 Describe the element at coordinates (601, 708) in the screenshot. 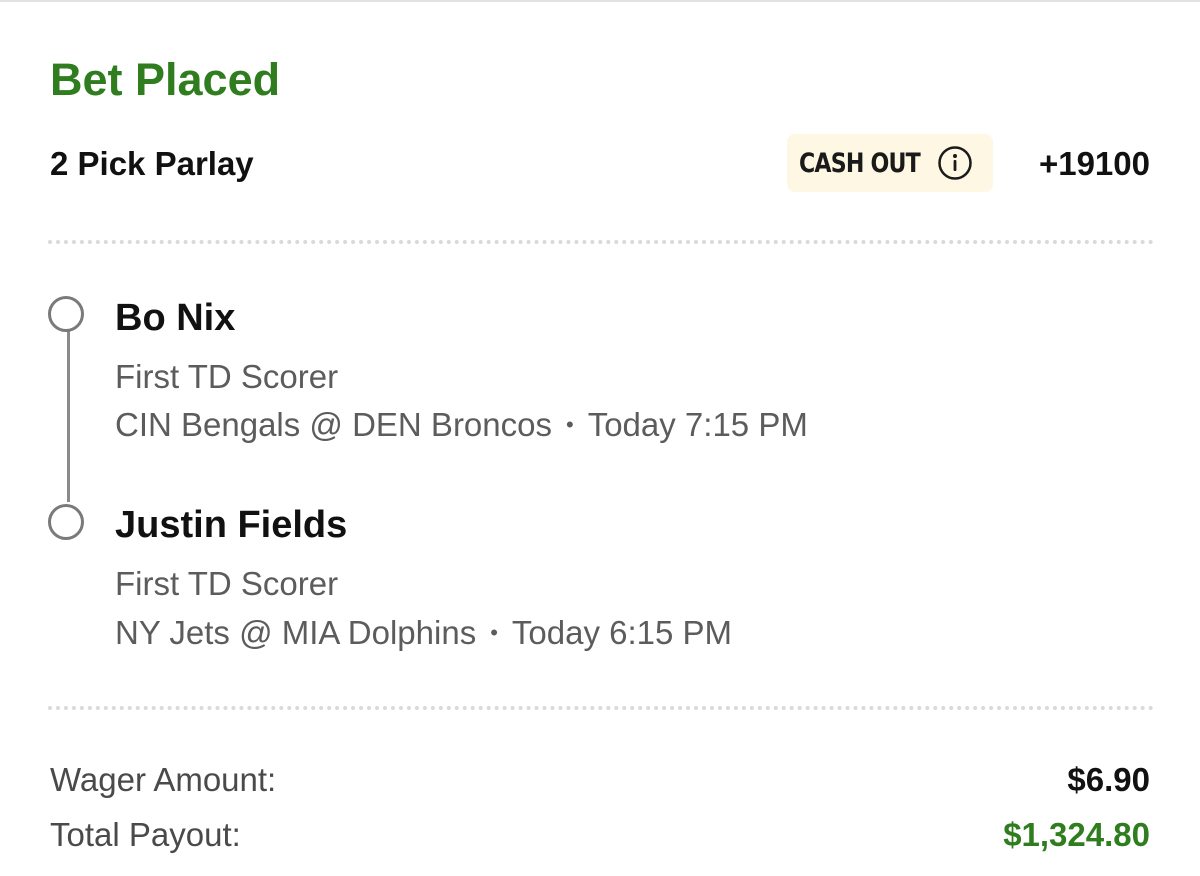

I see `divider-bottom` at that location.